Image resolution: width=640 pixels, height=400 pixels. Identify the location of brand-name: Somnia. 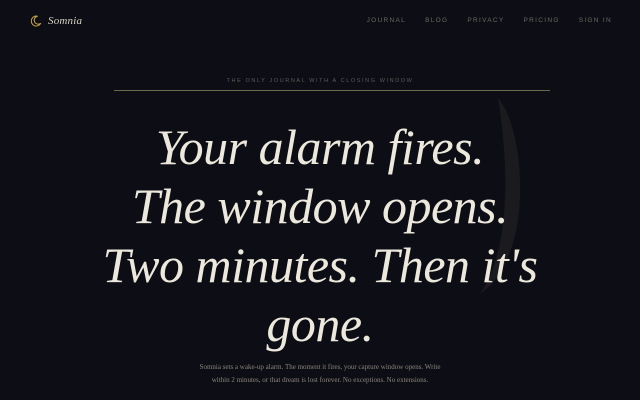
(65, 21).